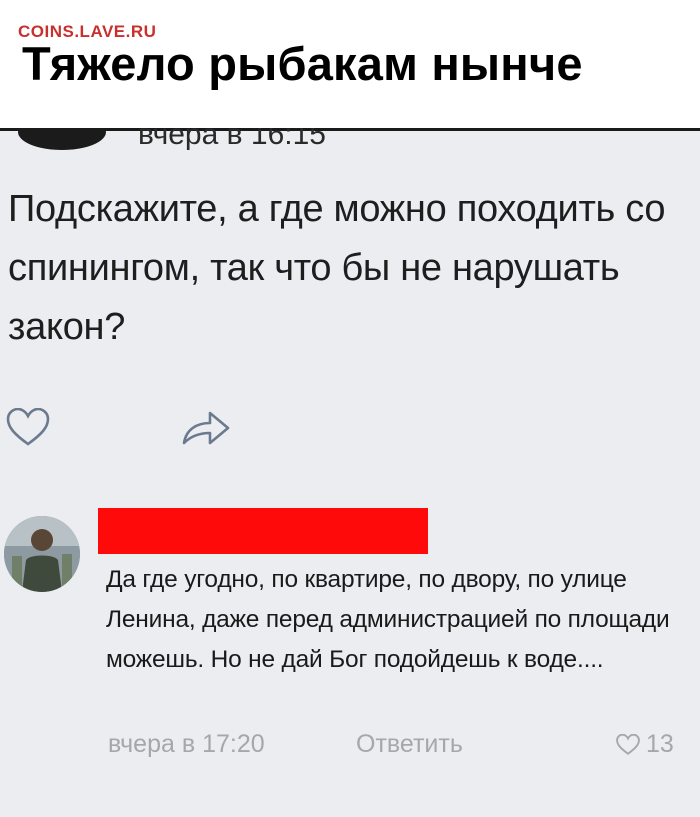 Image resolution: width=700 pixels, height=817 pixels. I want to click on post-author-avatar, so click(62, 139).